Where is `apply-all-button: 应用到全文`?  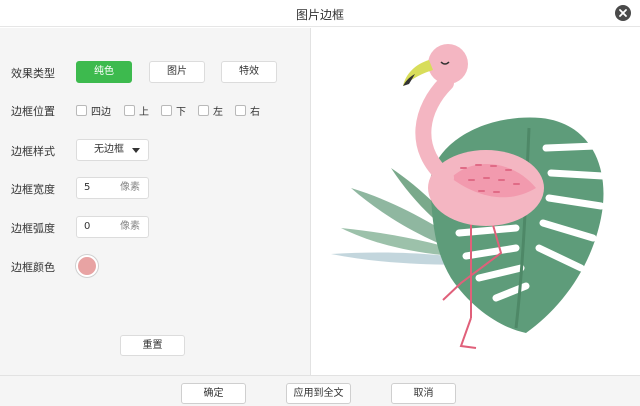
apply-all-button: 应用到全文 is located at coordinates (318, 393).